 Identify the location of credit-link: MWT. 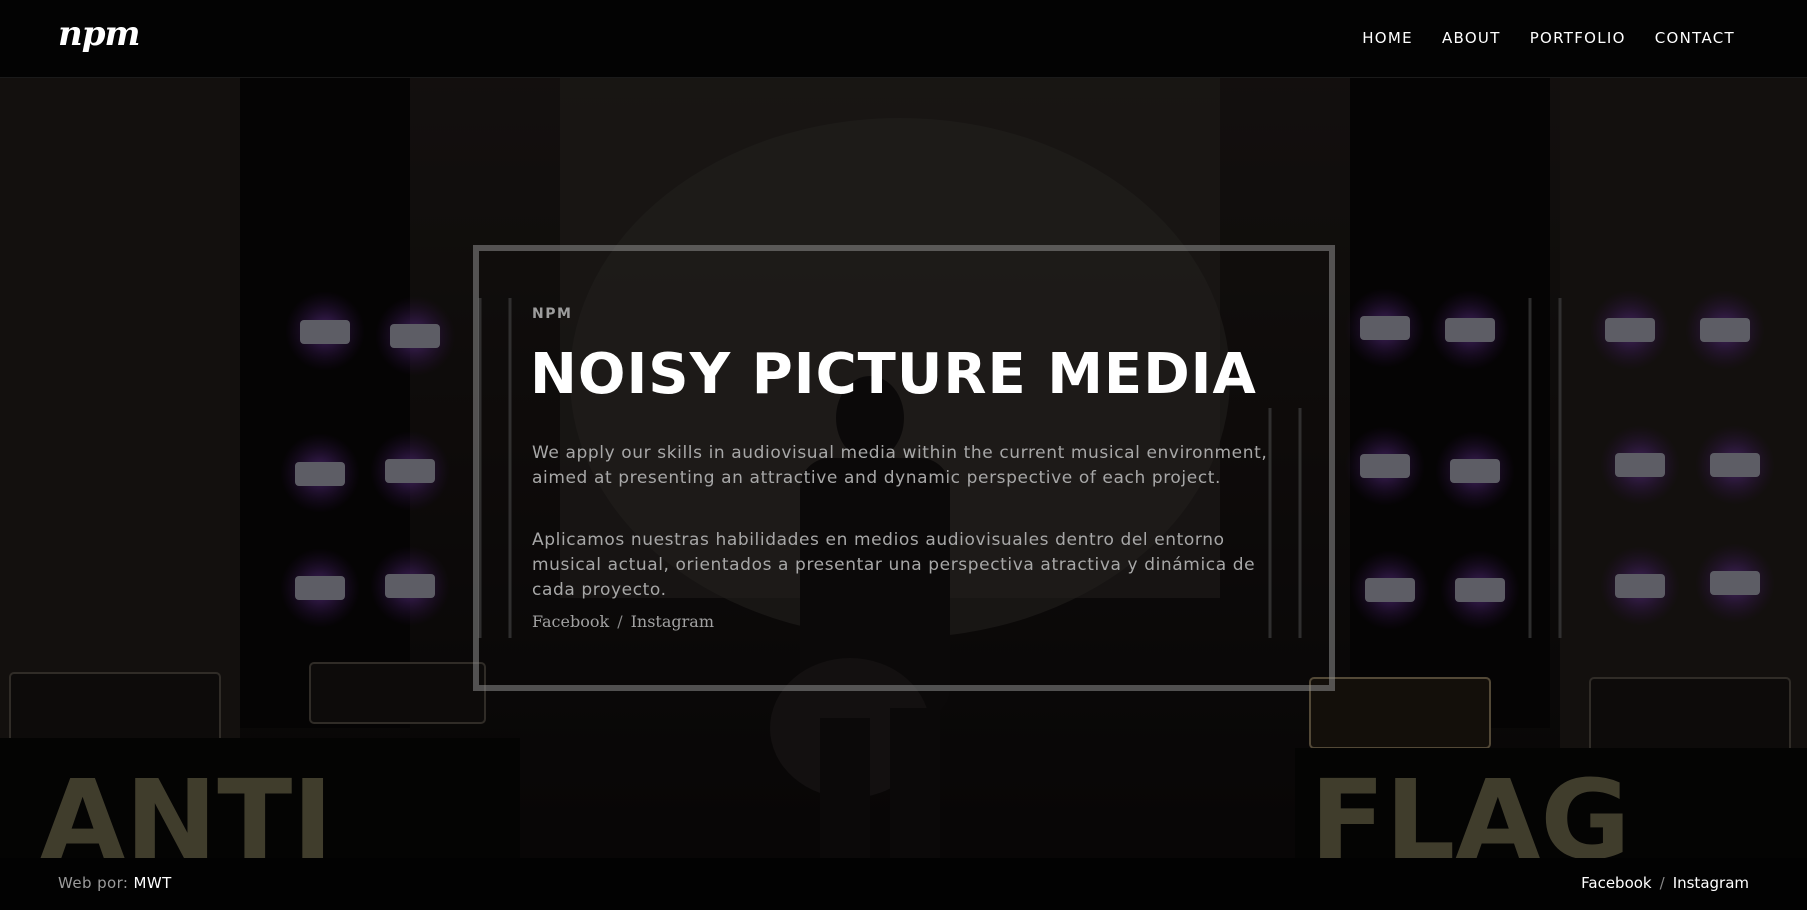
(153, 883).